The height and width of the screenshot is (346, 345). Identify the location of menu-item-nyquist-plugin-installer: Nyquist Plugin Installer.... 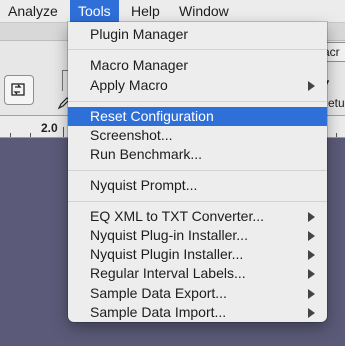
(197, 254).